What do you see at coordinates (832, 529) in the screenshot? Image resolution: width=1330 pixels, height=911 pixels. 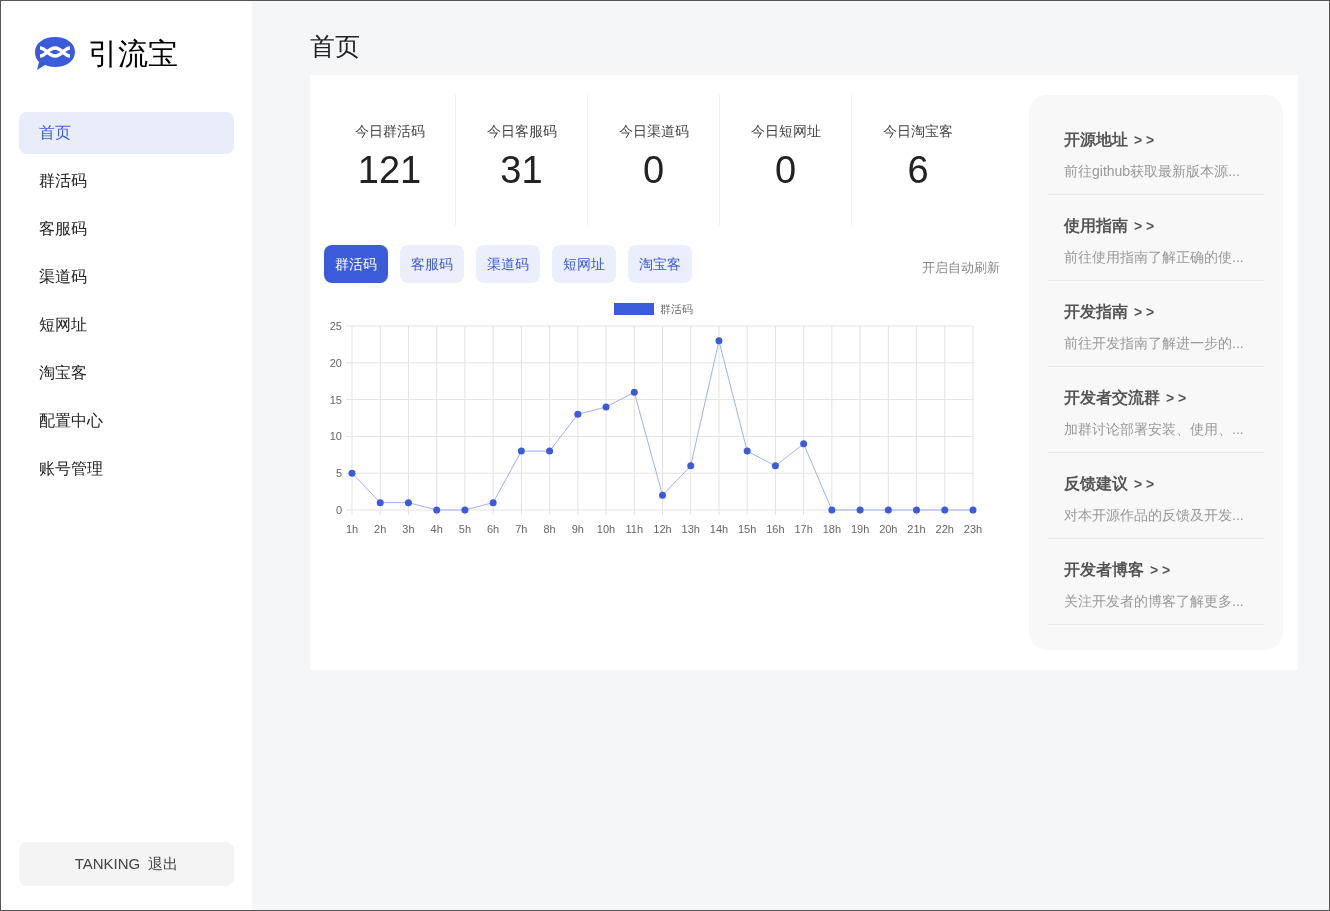 I see `x-tick-label: 18h` at bounding box center [832, 529].